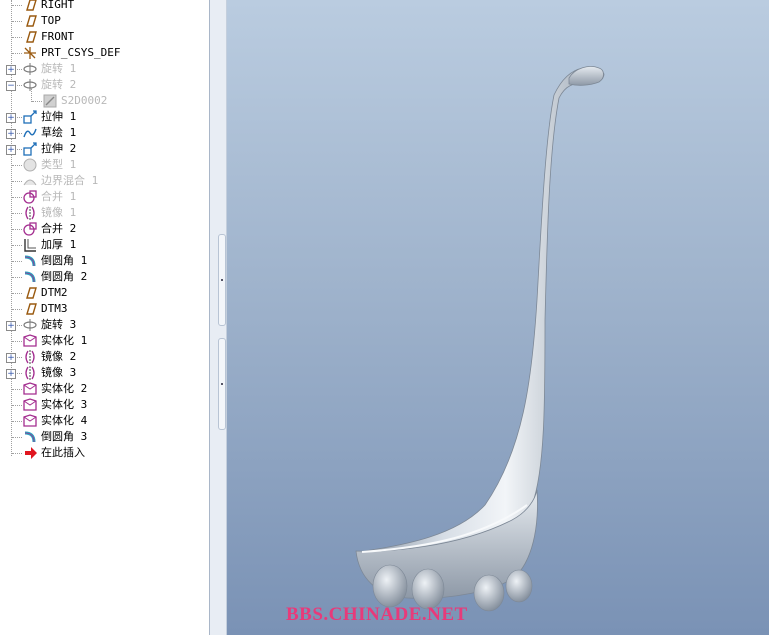  I want to click on tree-item-label: 边界混合 1, so click(70, 180).